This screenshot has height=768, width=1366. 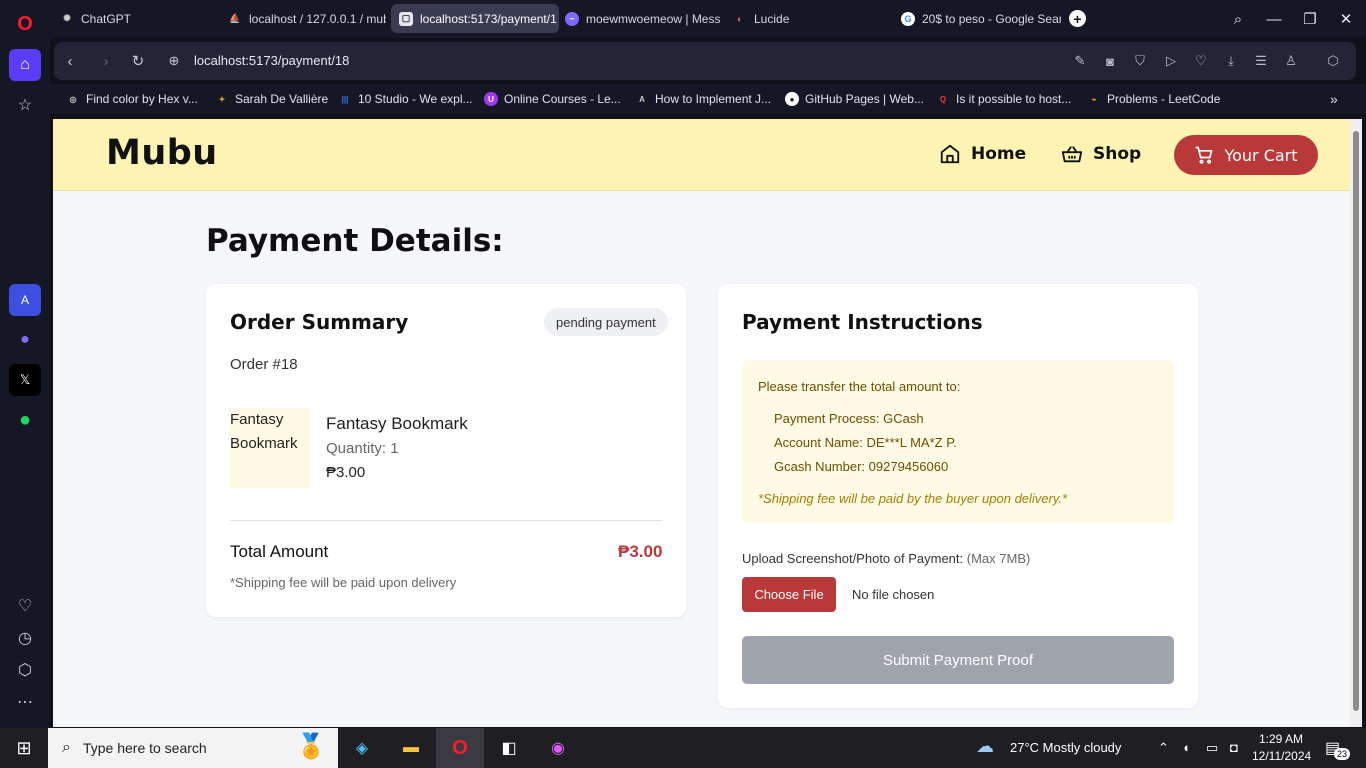 I want to click on url-field: localhost:5173/payment/18, so click(x=271, y=60).